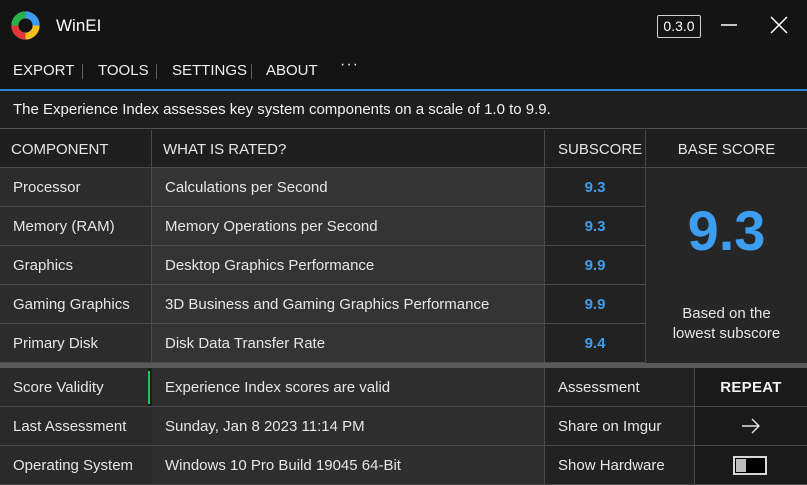  I want to click on operating-system-value: Windows 10 Pro Build 19045 64-Bit, so click(348, 465).